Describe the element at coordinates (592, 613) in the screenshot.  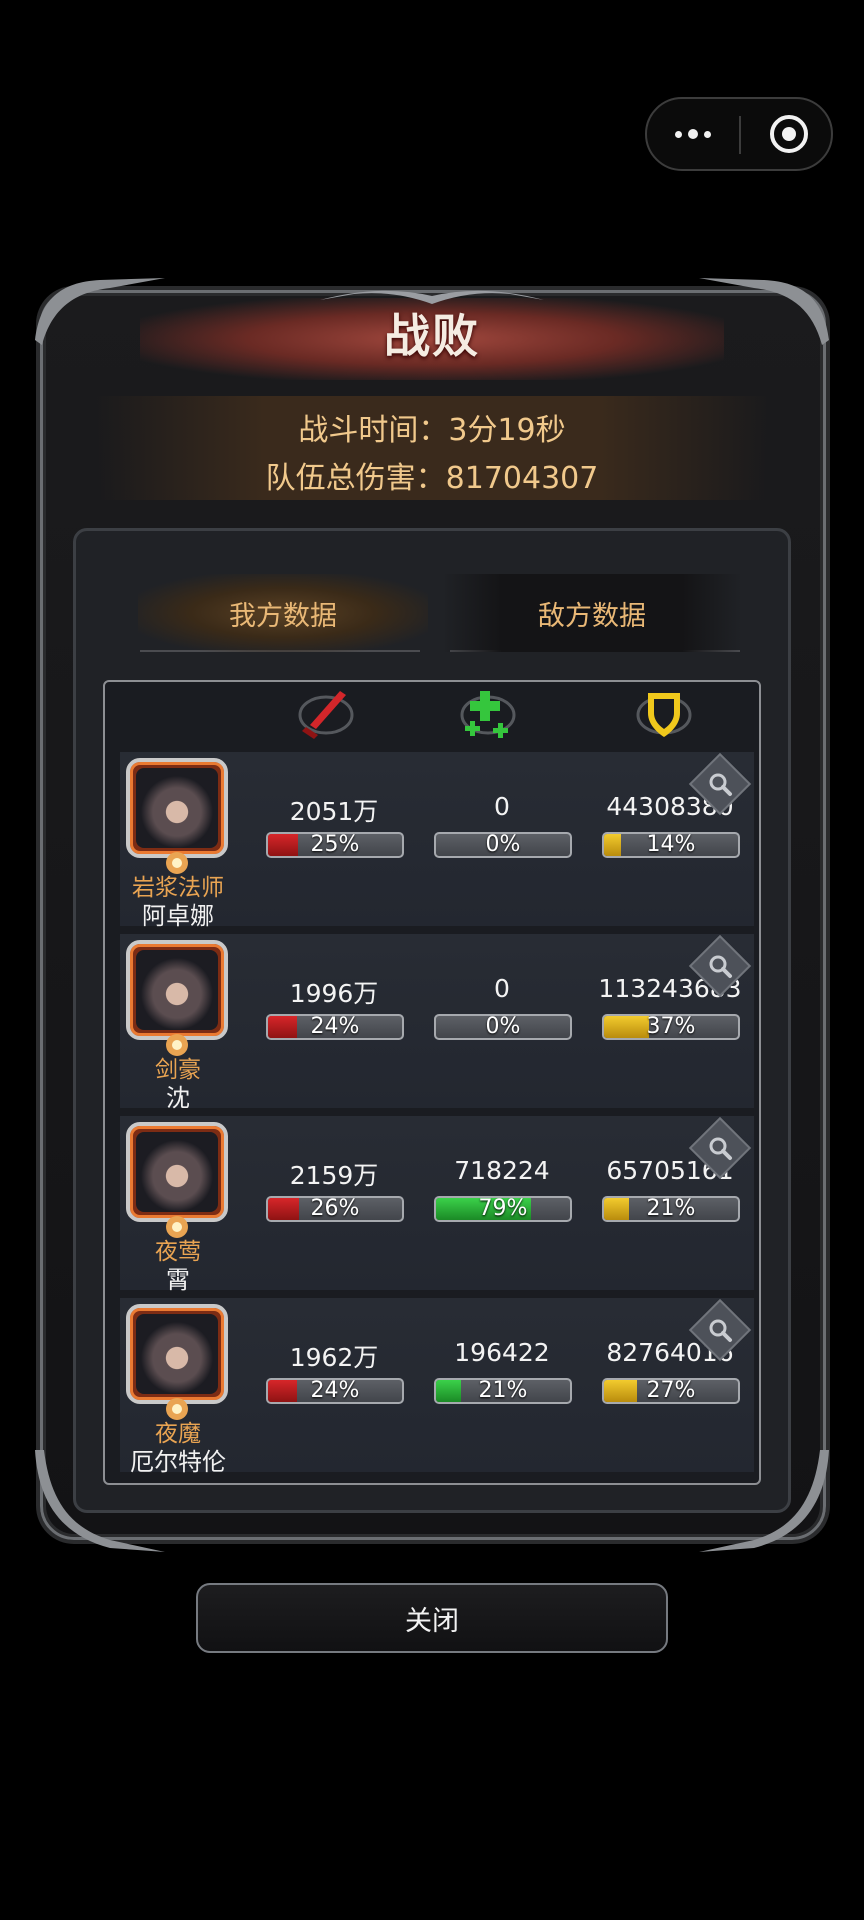
I see `tab-enemy-team: 敌方数据` at that location.